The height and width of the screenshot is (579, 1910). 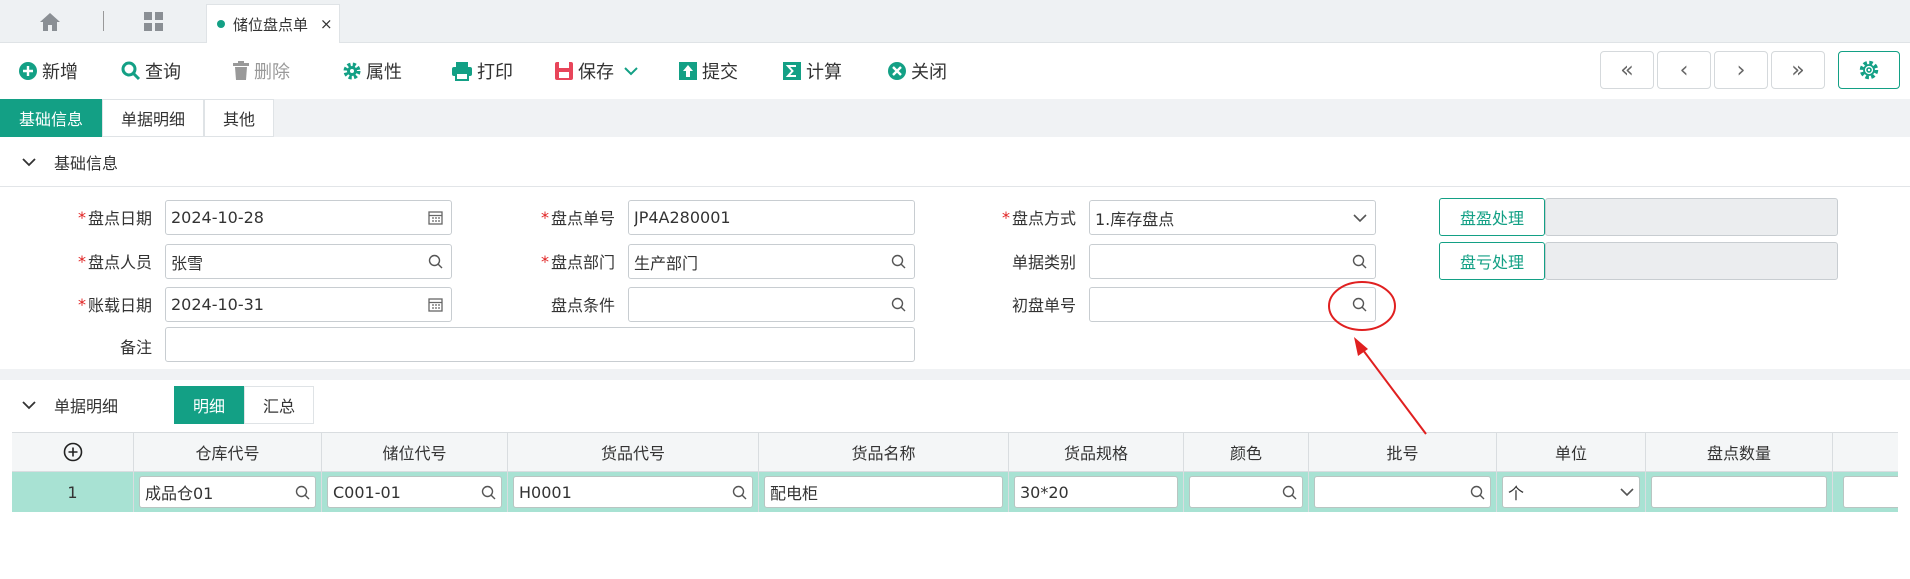 I want to click on warehouse-input: 成品仓01, so click(x=227, y=492).